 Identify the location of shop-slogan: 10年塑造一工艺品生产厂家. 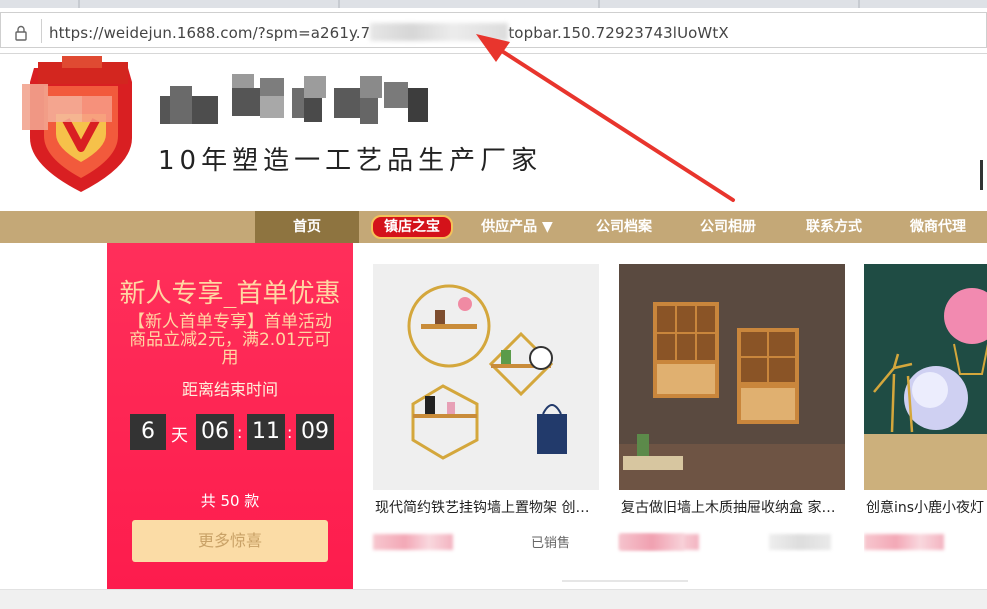
(350, 161).